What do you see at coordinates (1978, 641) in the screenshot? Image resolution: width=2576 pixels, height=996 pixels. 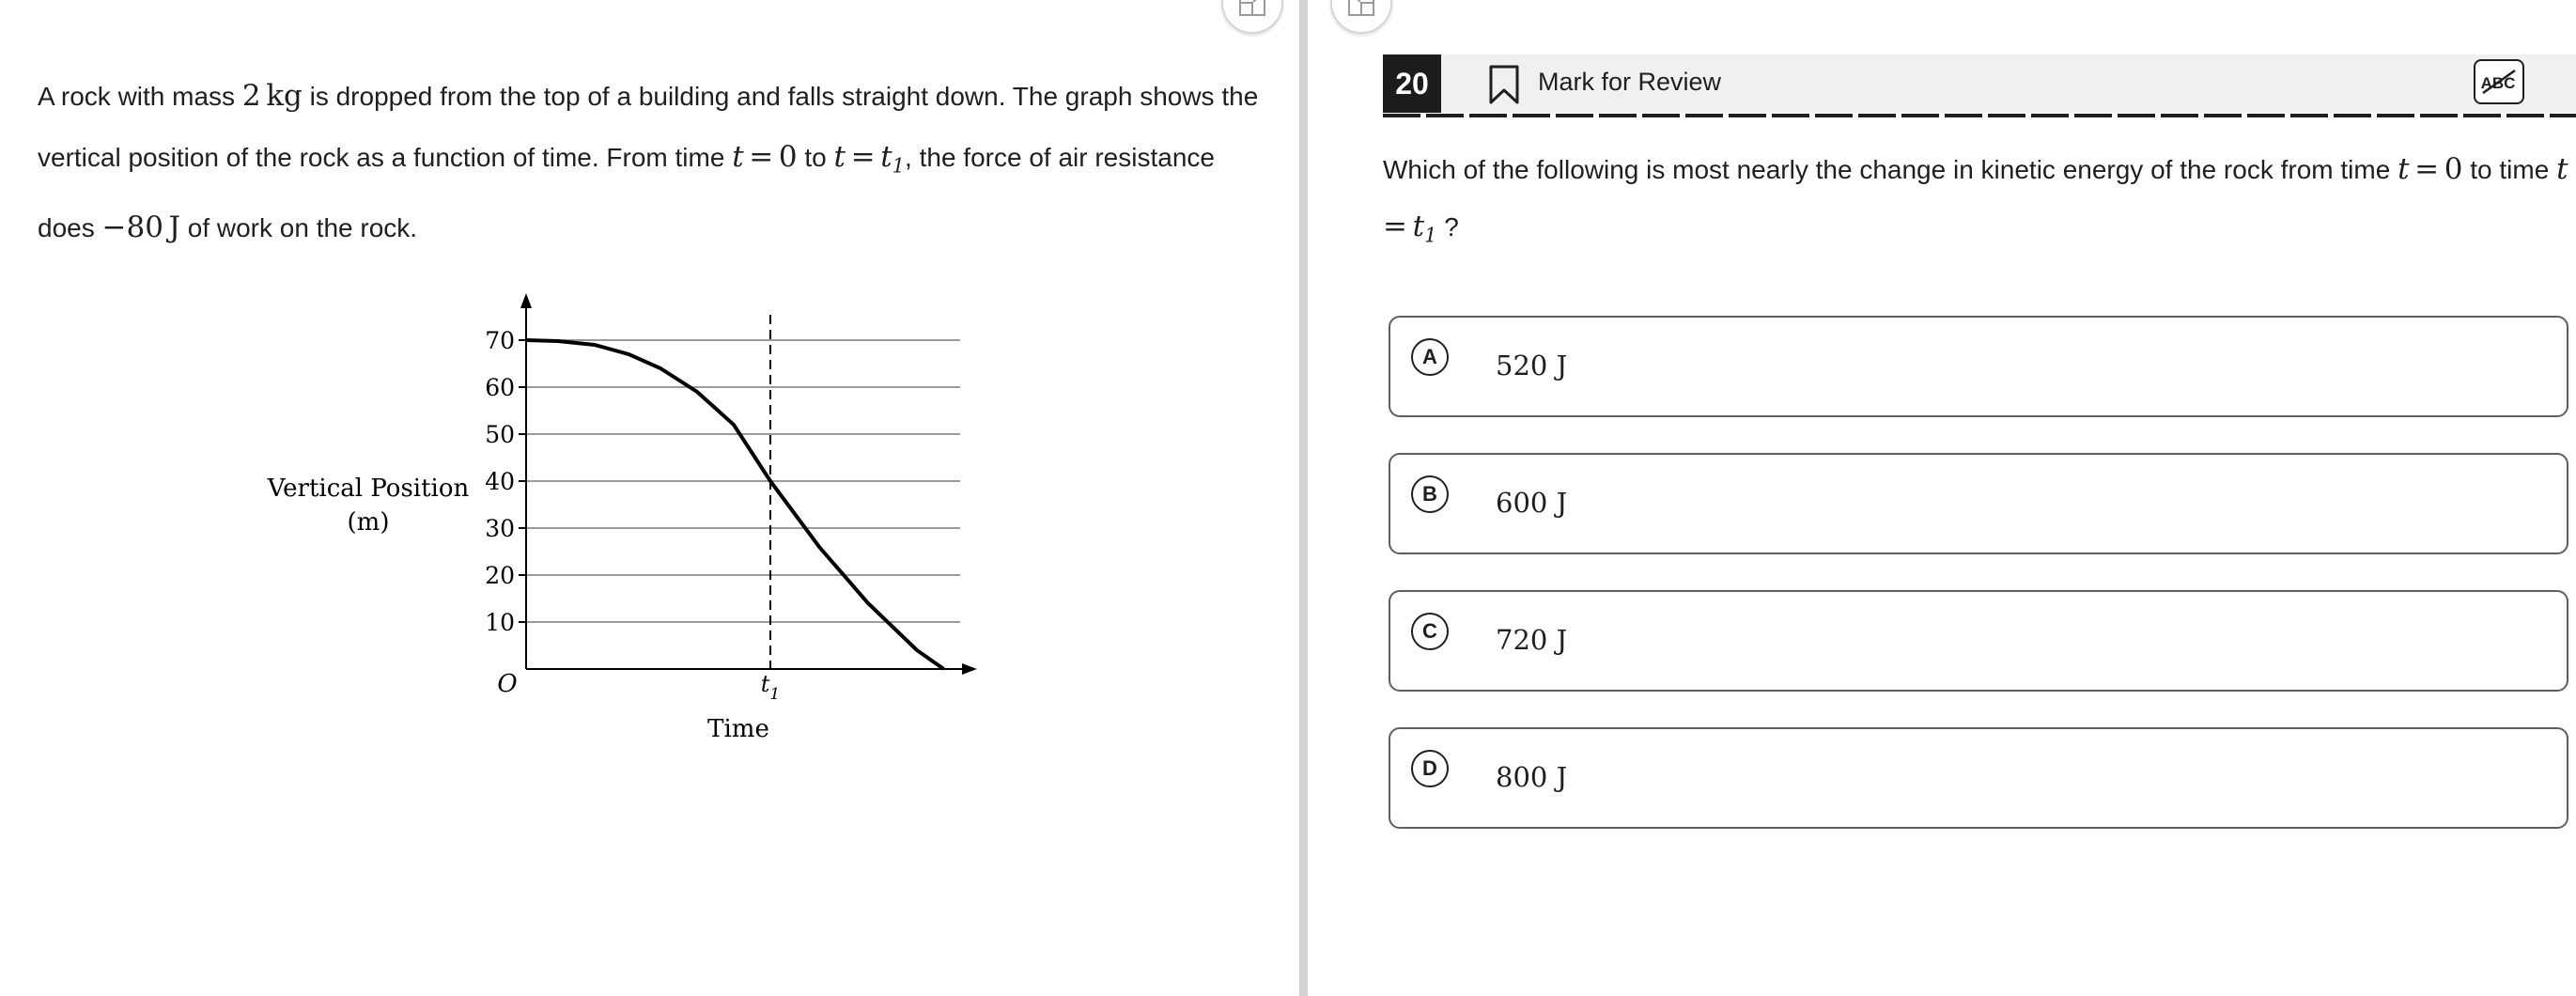 I see `answer-choice-c: C 720 J` at bounding box center [1978, 641].